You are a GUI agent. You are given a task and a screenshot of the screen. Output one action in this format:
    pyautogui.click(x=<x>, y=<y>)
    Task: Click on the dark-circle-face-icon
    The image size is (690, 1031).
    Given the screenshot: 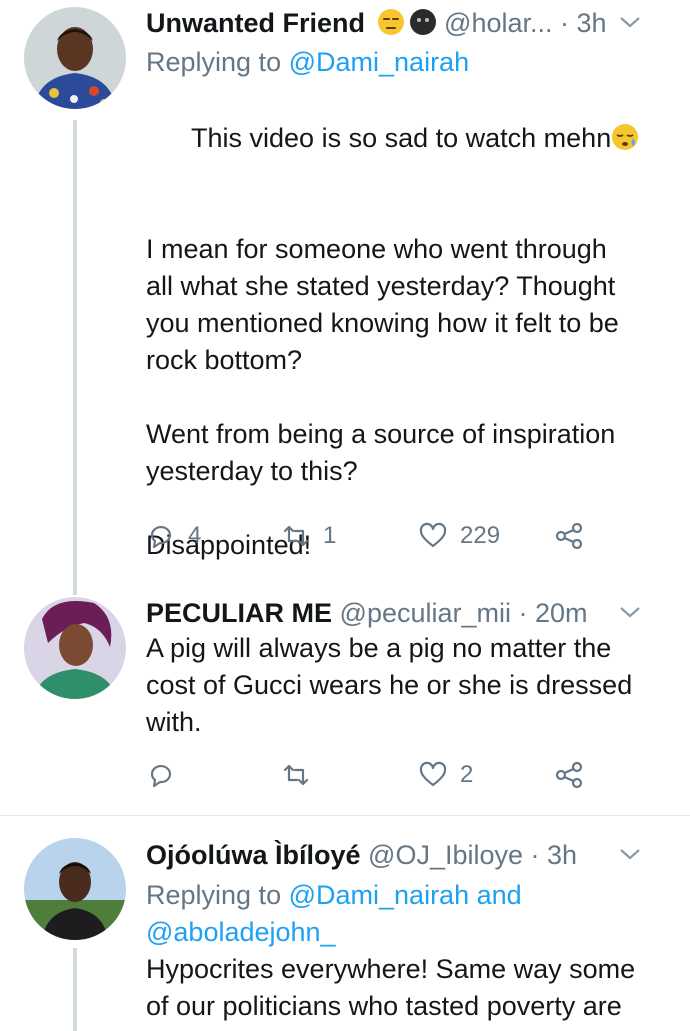 What is the action you would take?
    pyautogui.click(x=422, y=22)
    